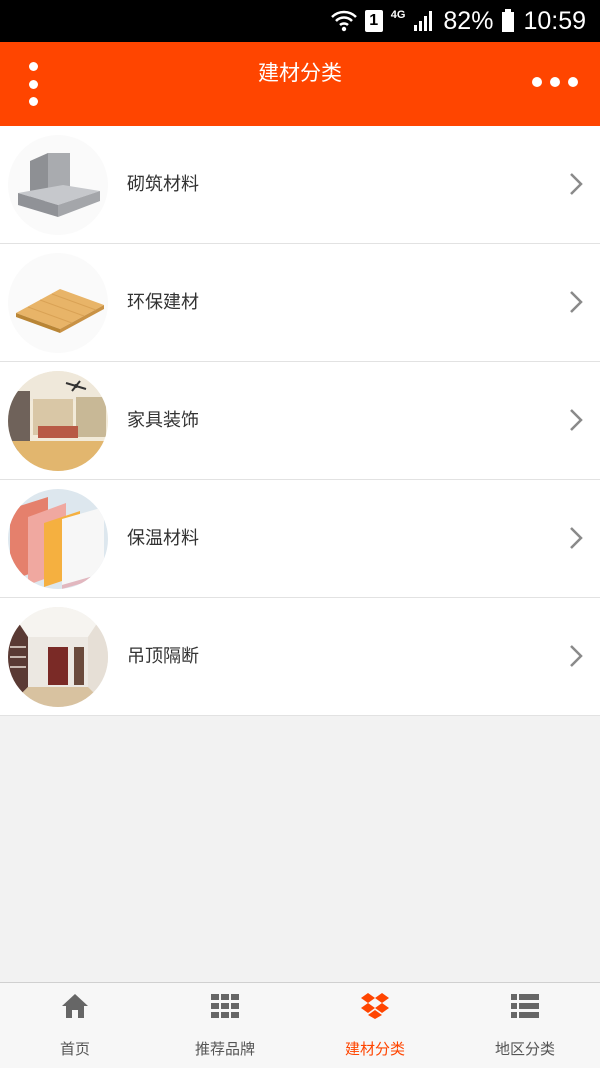 This screenshot has height=1068, width=600. Describe the element at coordinates (374, 1049) in the screenshot. I see `tab-label: 建材分类` at that location.